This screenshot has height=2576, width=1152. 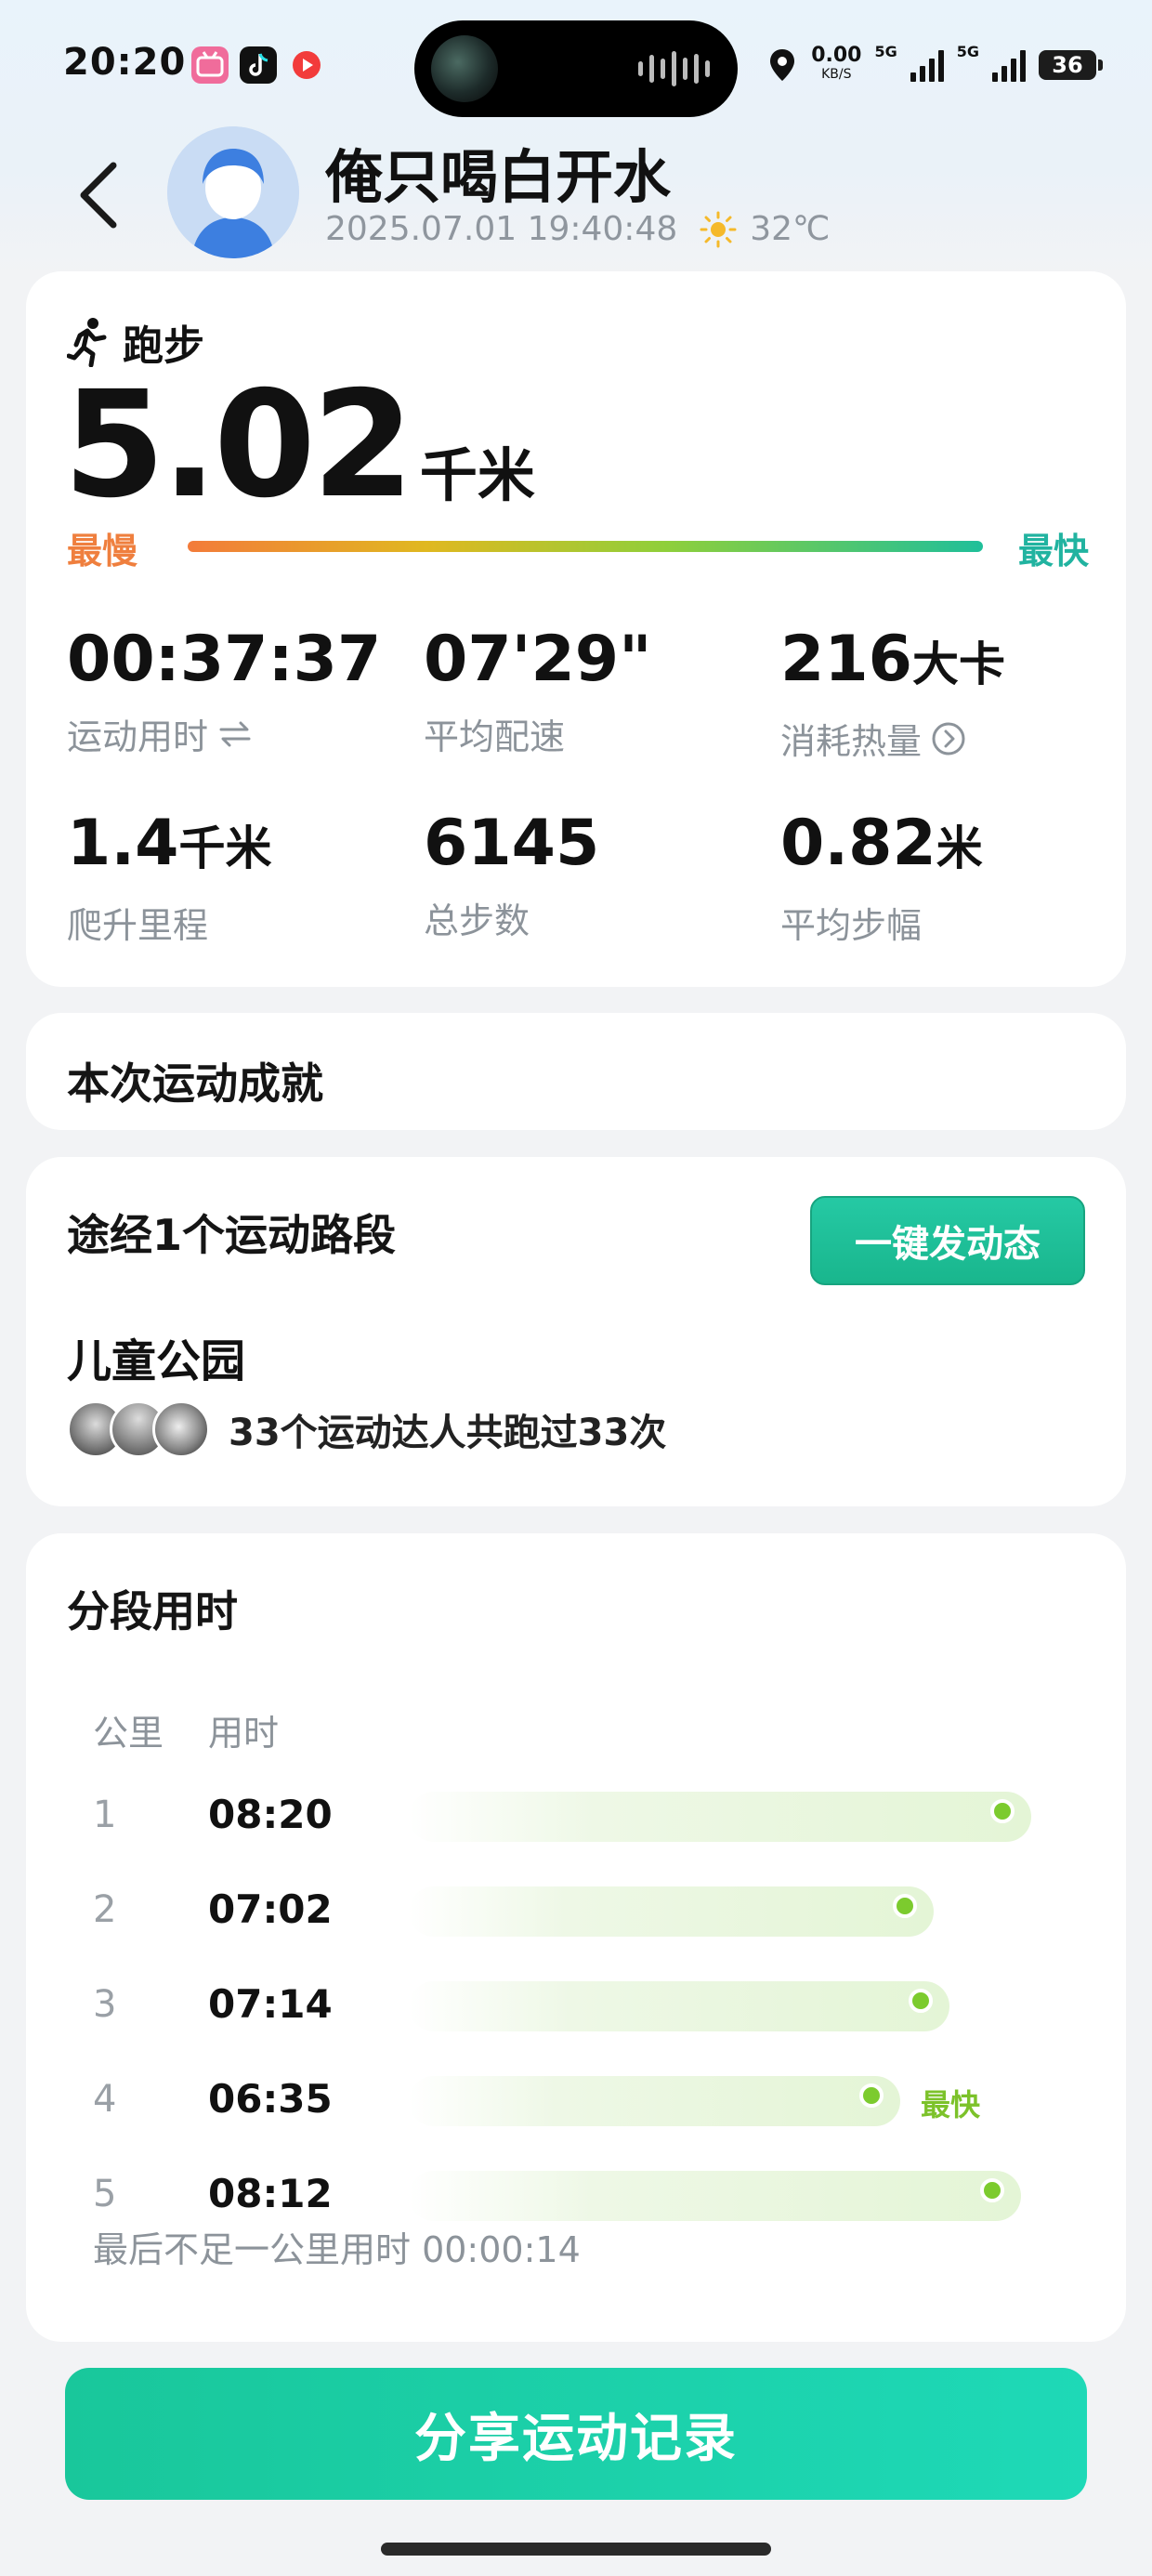 I want to click on splits-col-time: 用时, so click(x=244, y=1733).